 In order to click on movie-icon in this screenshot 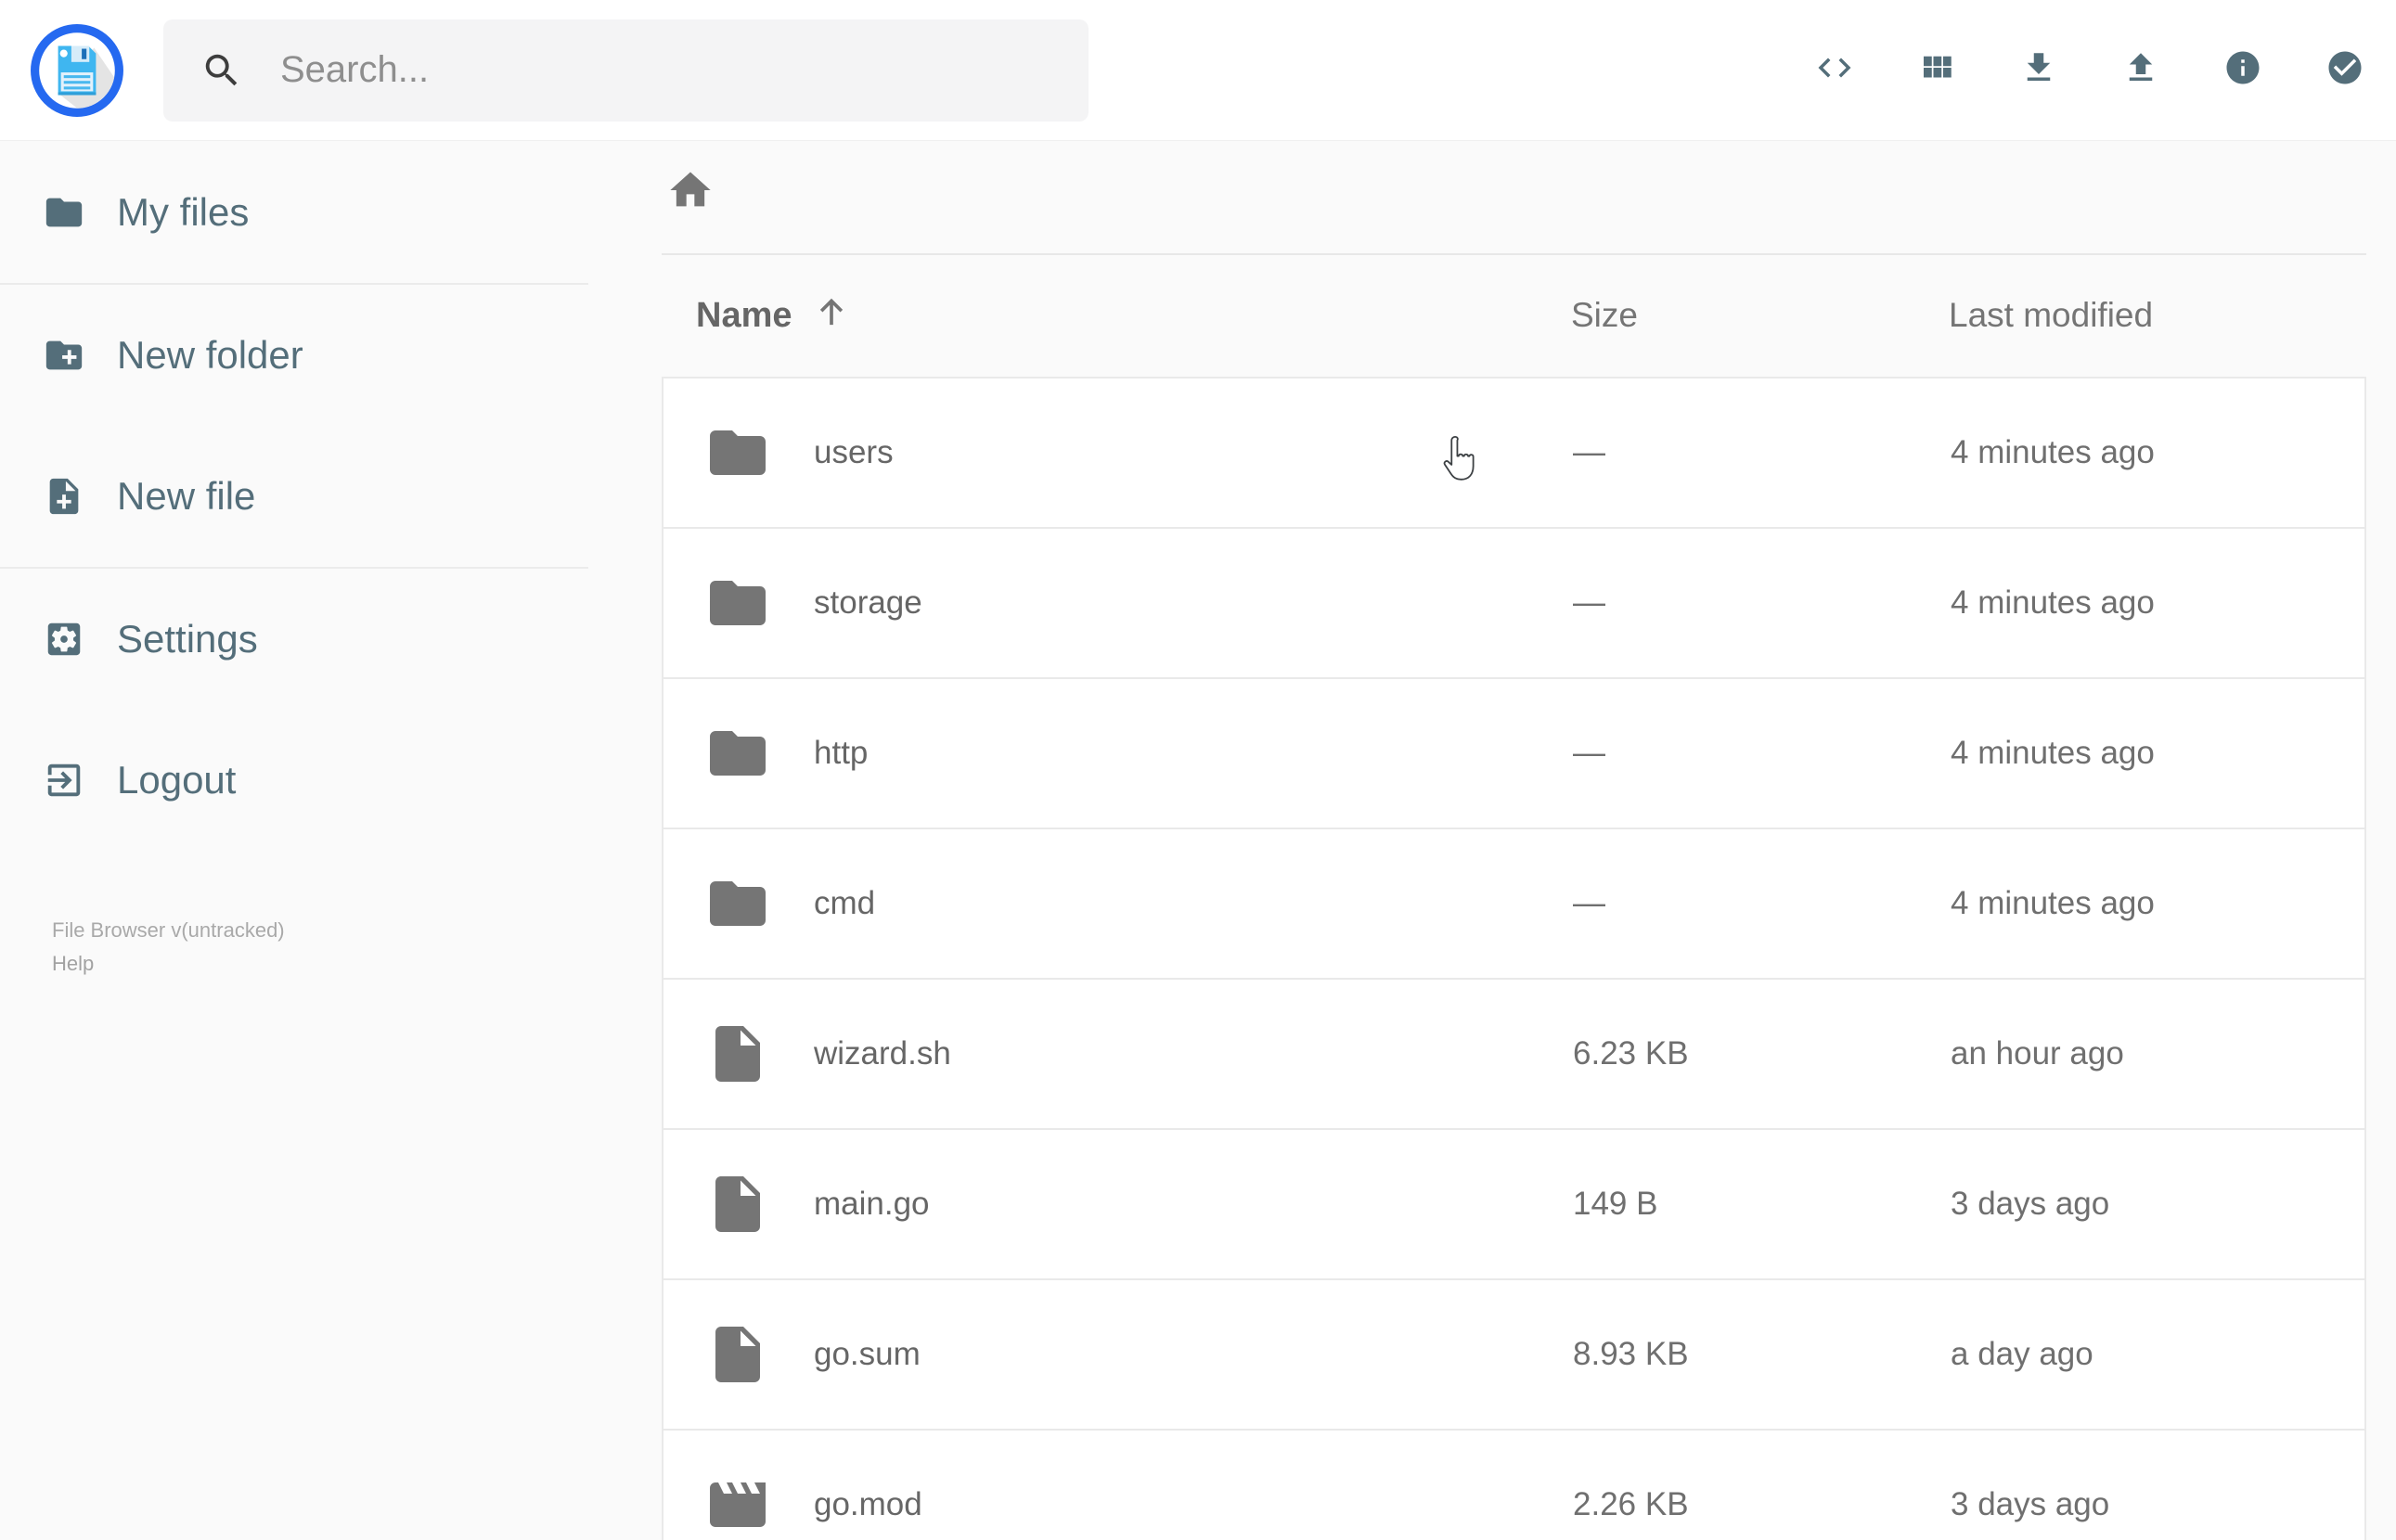, I will do `click(737, 1504)`.